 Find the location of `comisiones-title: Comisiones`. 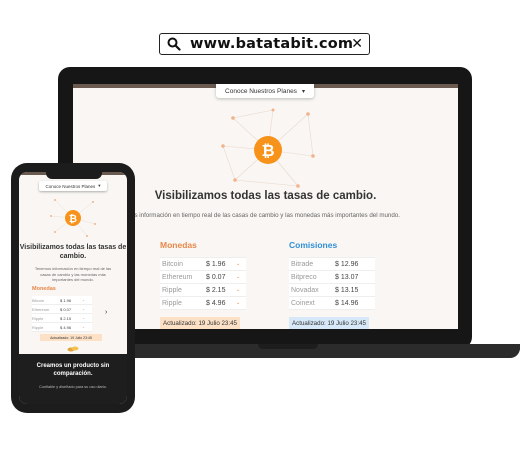

comisiones-title: Comisiones is located at coordinates (313, 245).